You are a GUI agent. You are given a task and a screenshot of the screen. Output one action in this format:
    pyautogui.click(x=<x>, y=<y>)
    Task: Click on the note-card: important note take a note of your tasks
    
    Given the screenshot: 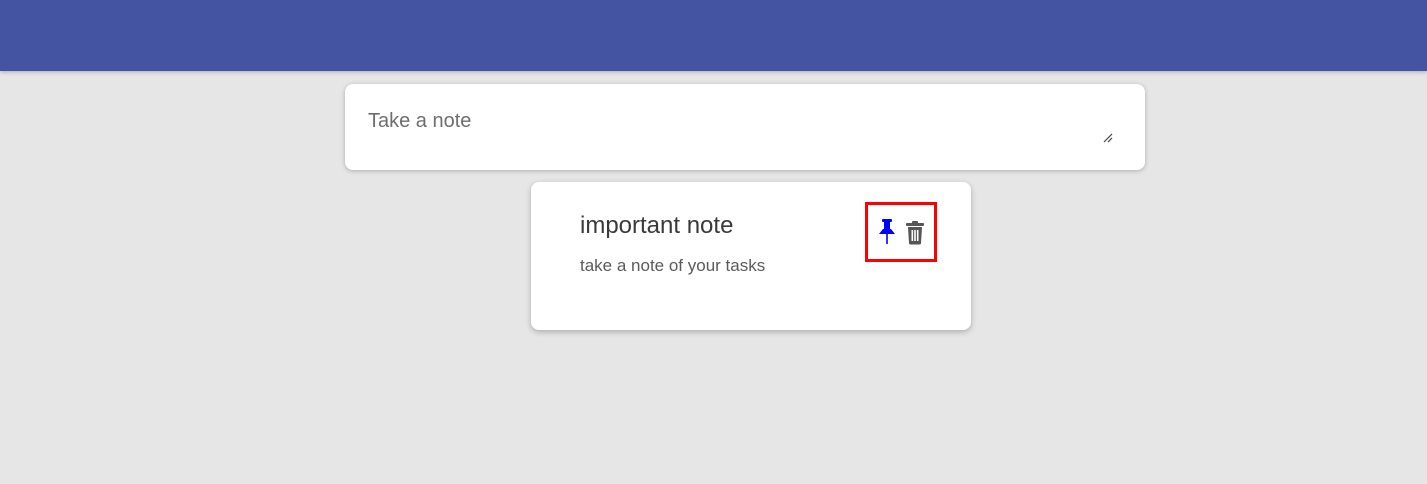 What is the action you would take?
    pyautogui.click(x=751, y=256)
    